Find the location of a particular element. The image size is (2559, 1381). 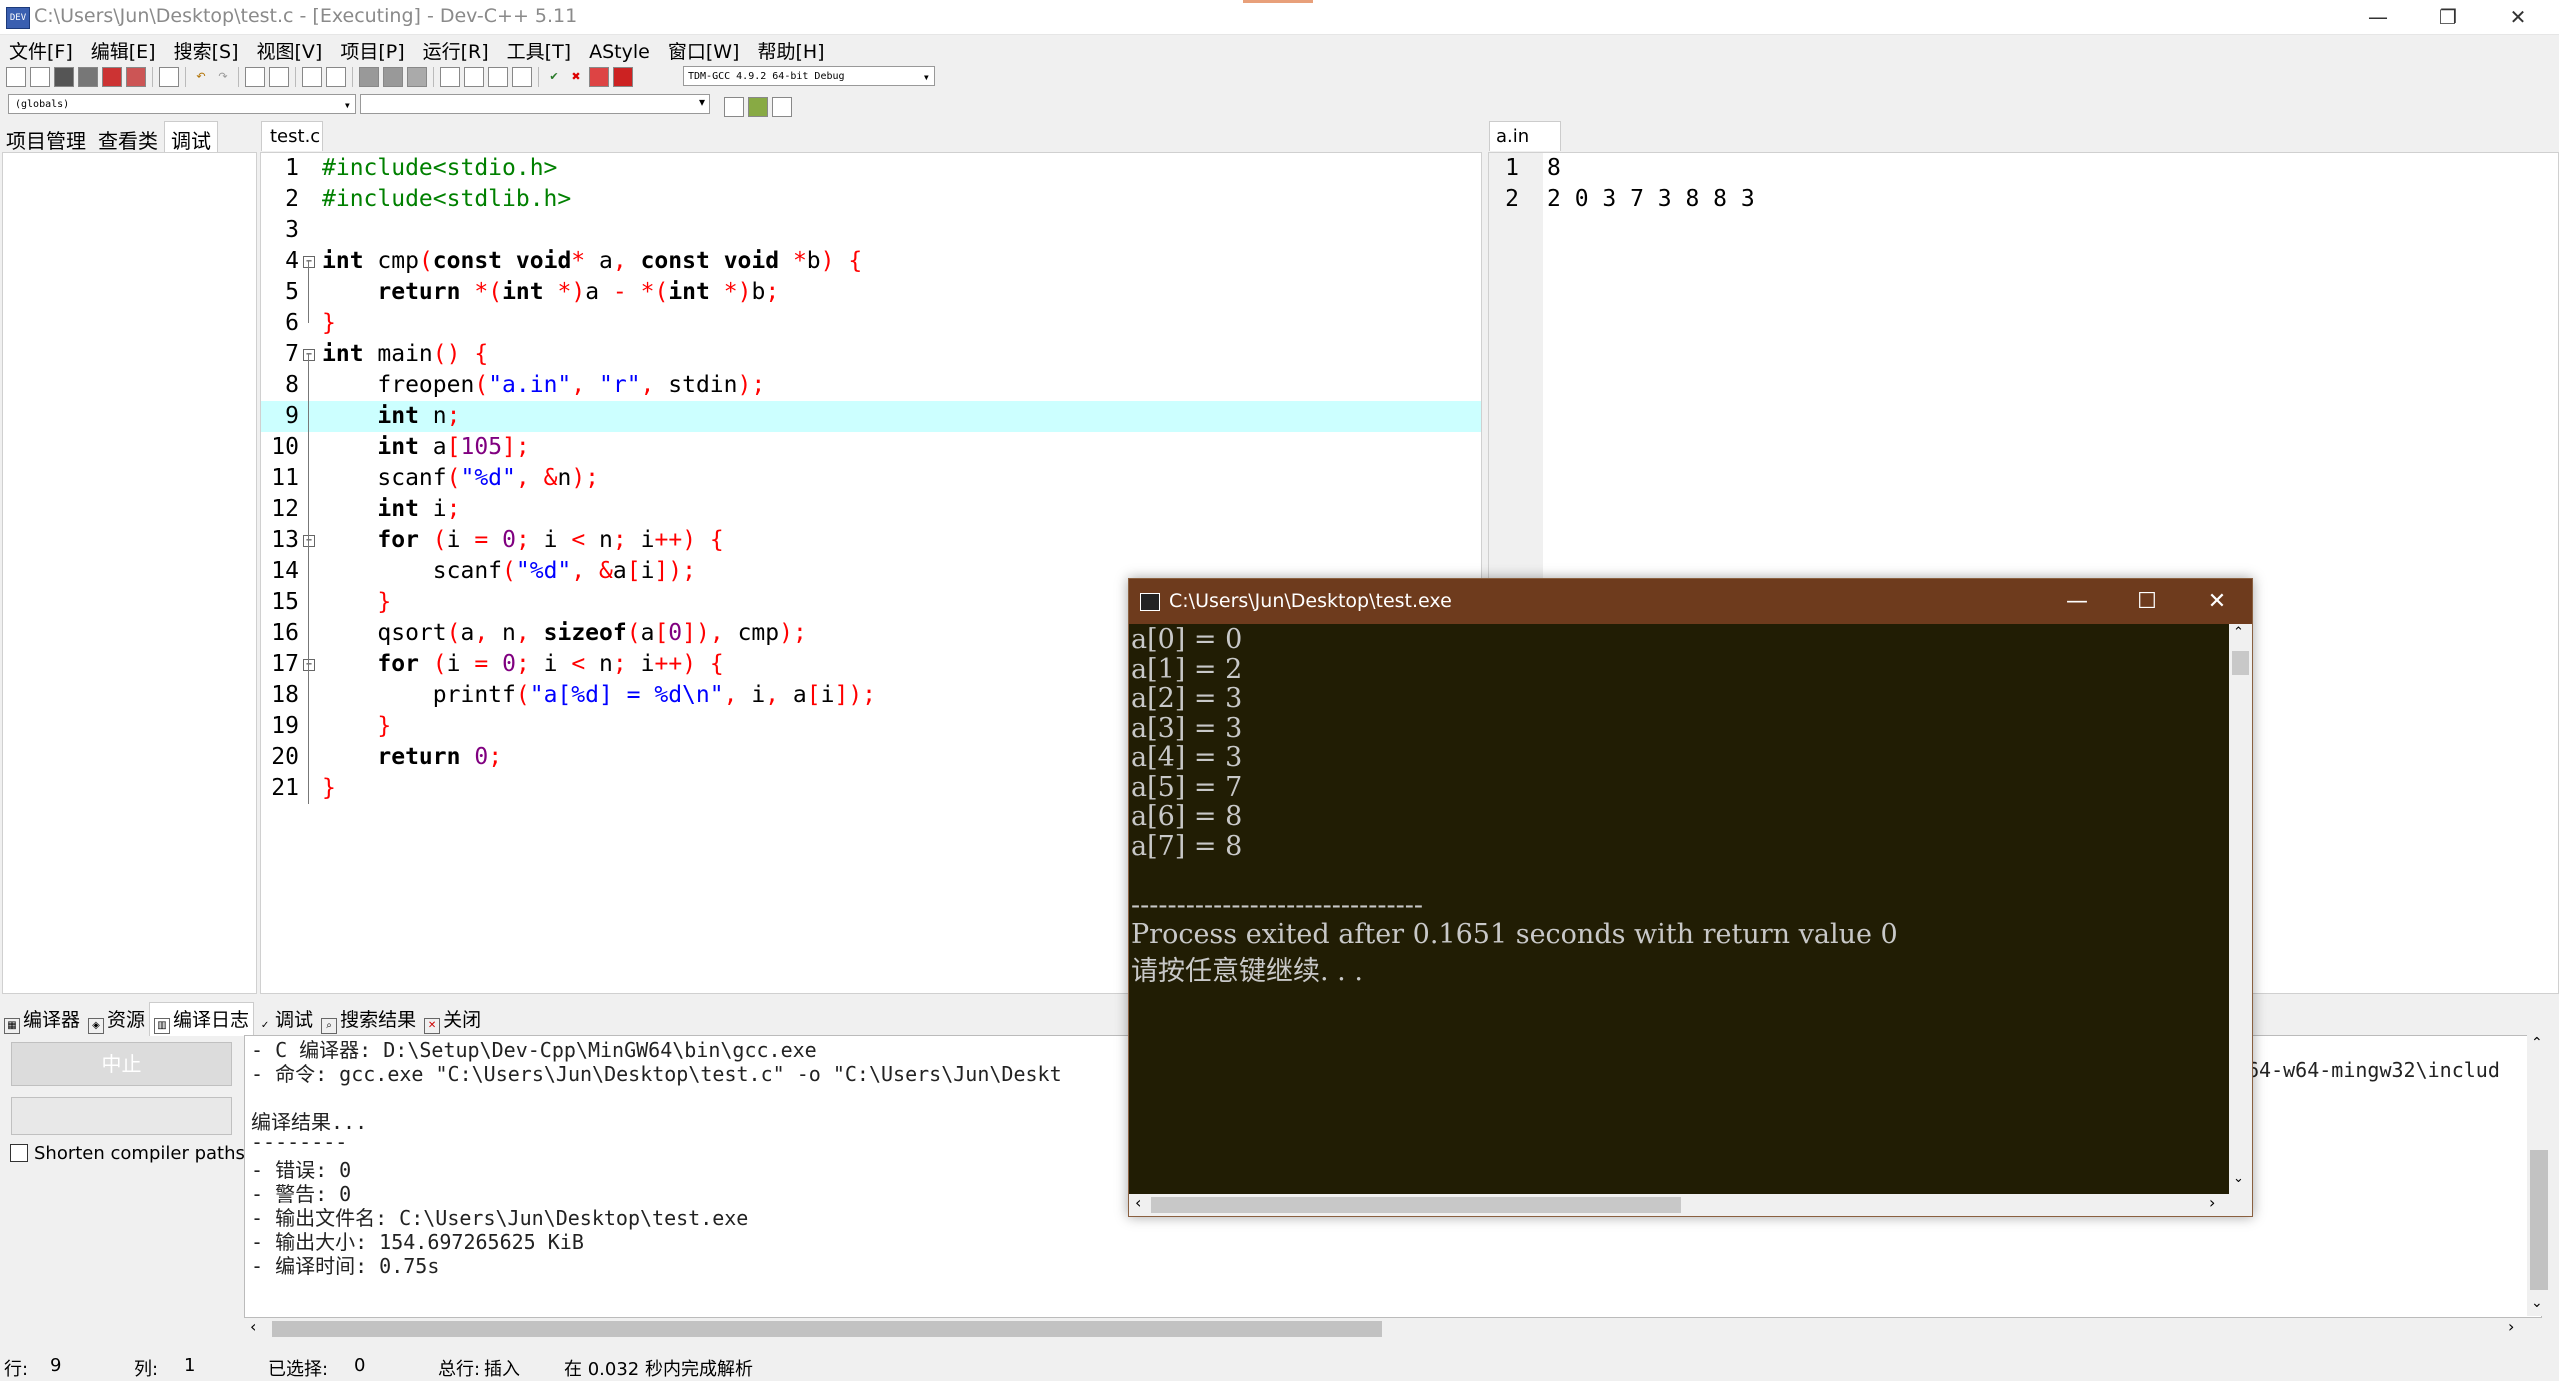

save-icon is located at coordinates (64, 77).